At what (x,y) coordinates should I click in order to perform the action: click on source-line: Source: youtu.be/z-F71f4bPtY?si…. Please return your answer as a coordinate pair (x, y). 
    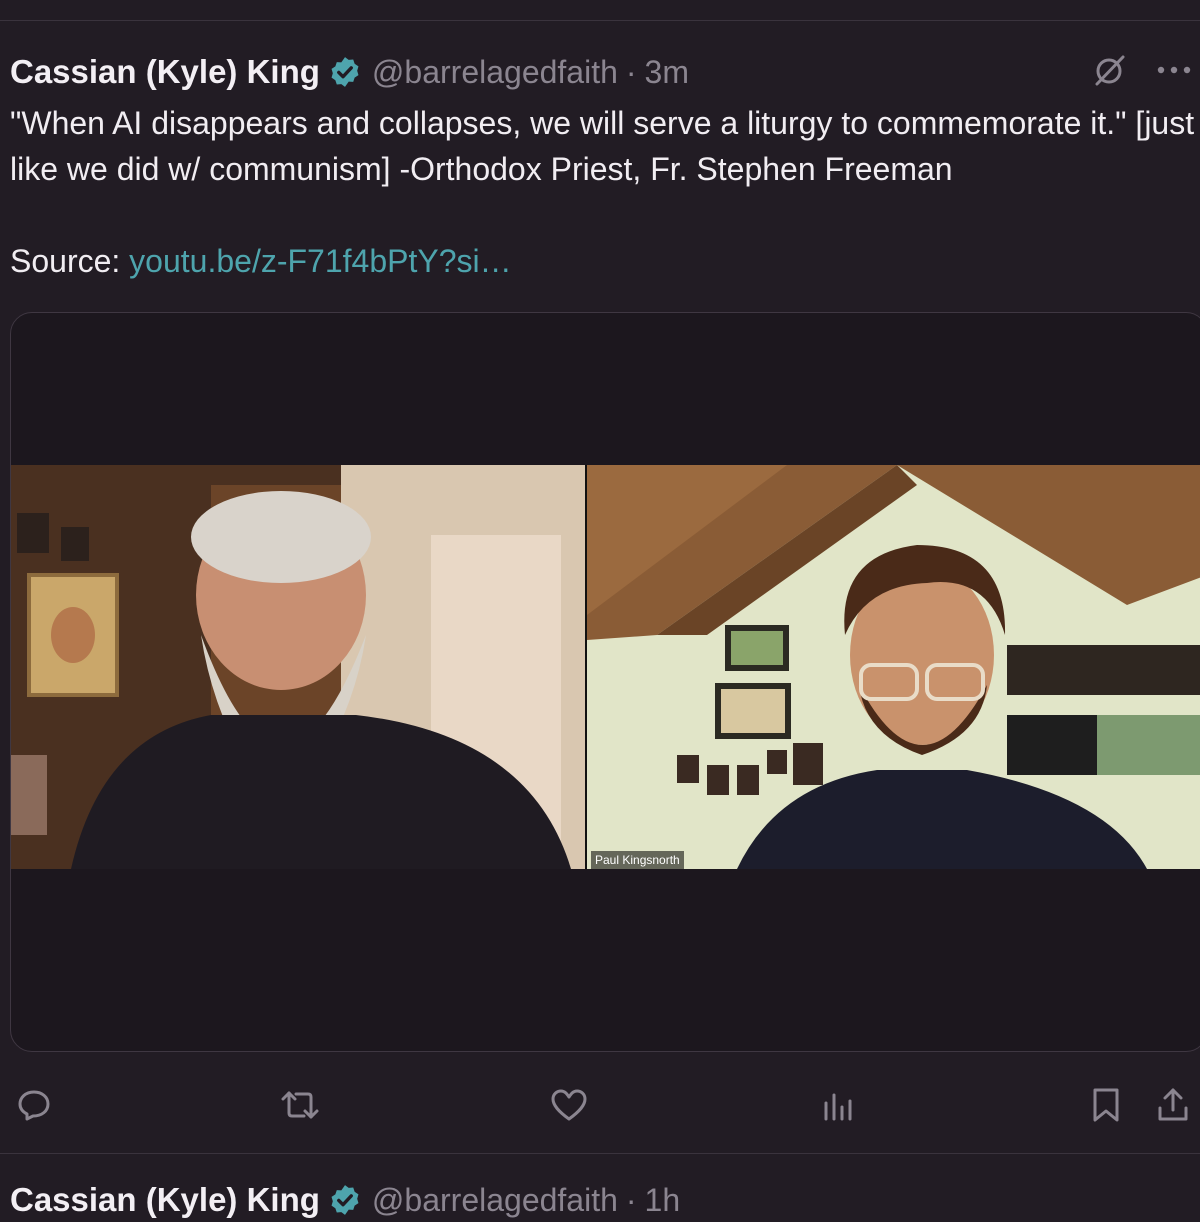
    Looking at the image, I should click on (261, 261).